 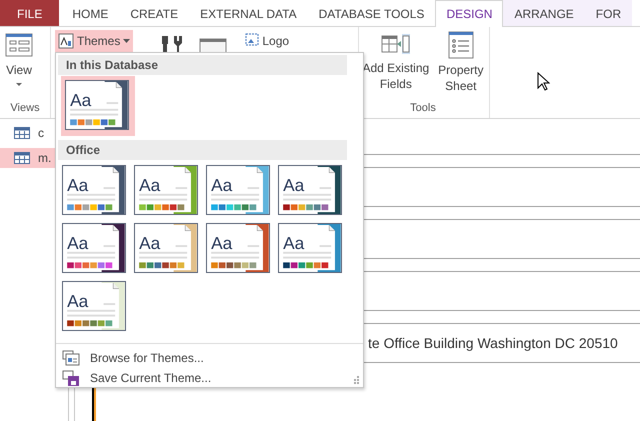 I want to click on add-existing-fields-button: Add Existing Fields, so click(x=396, y=66).